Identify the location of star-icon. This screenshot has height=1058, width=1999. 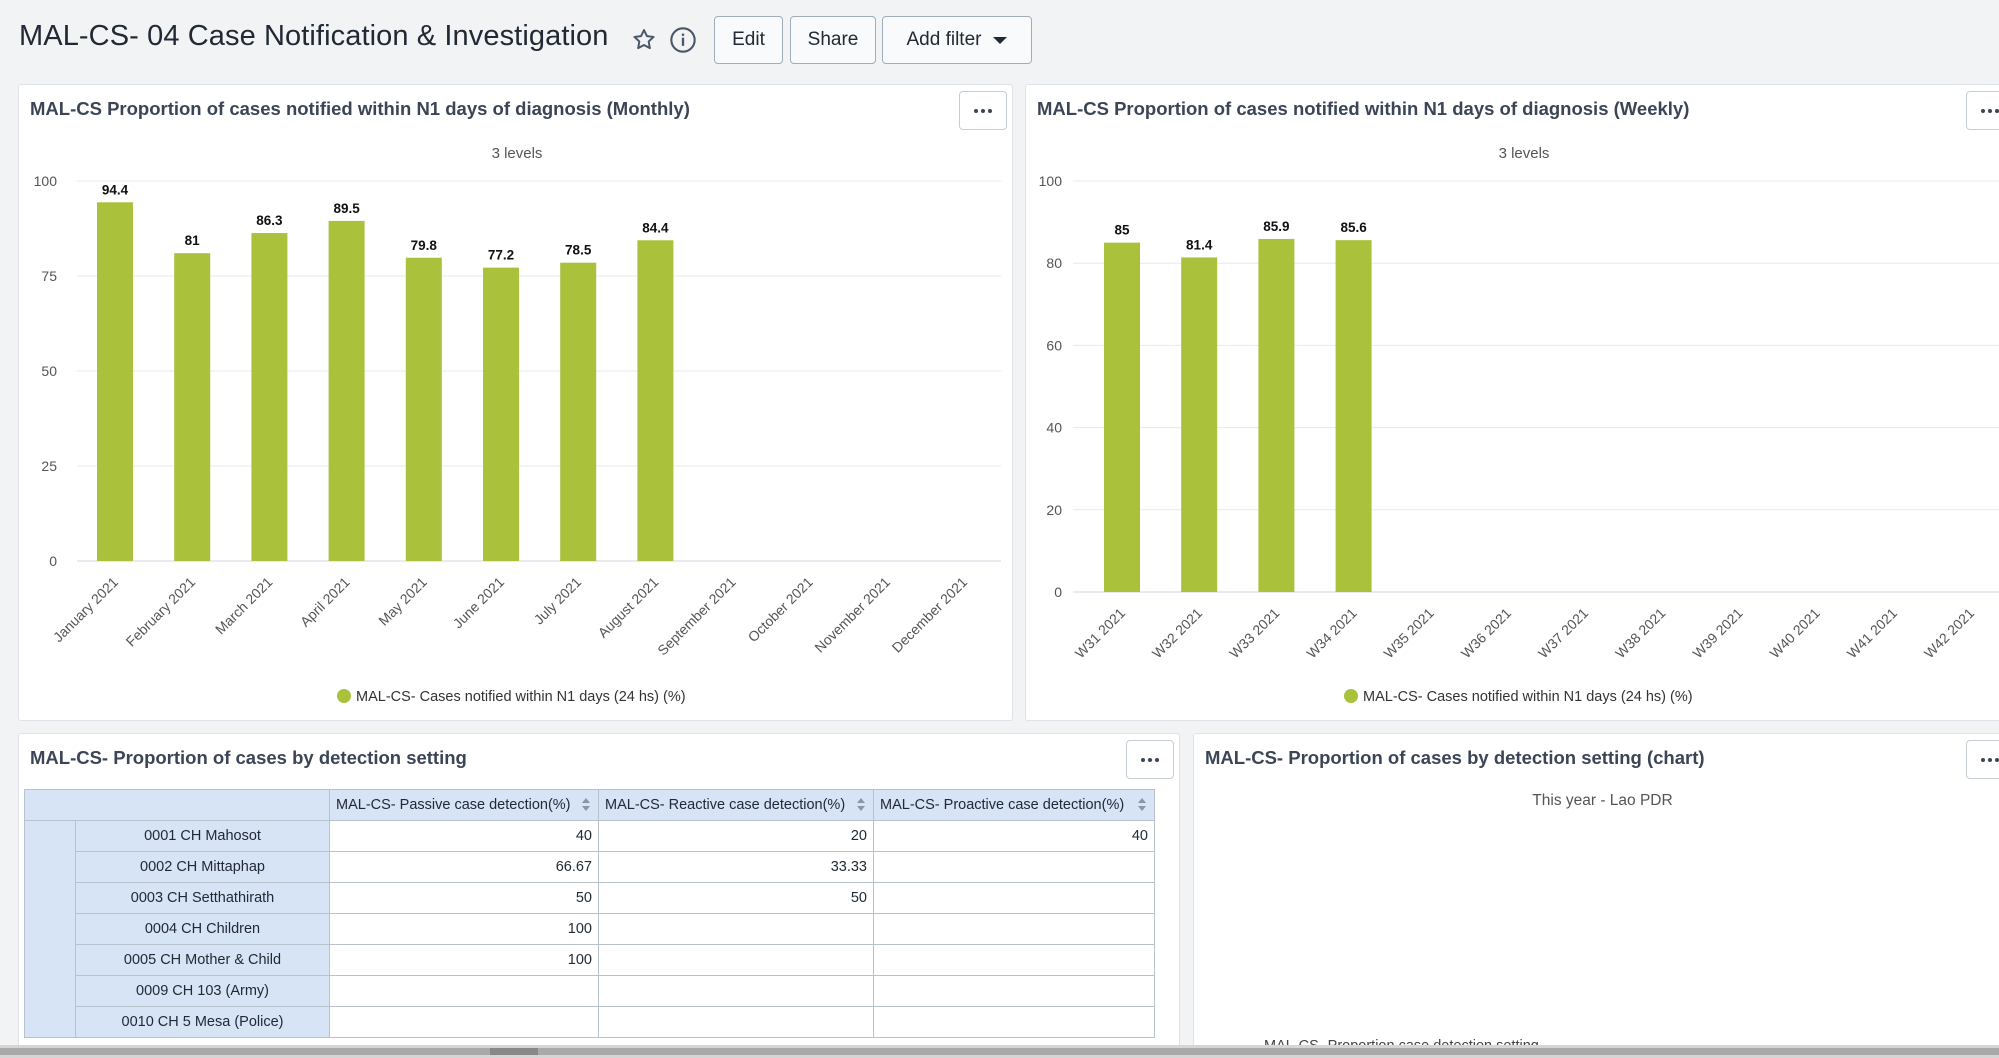
(644, 40).